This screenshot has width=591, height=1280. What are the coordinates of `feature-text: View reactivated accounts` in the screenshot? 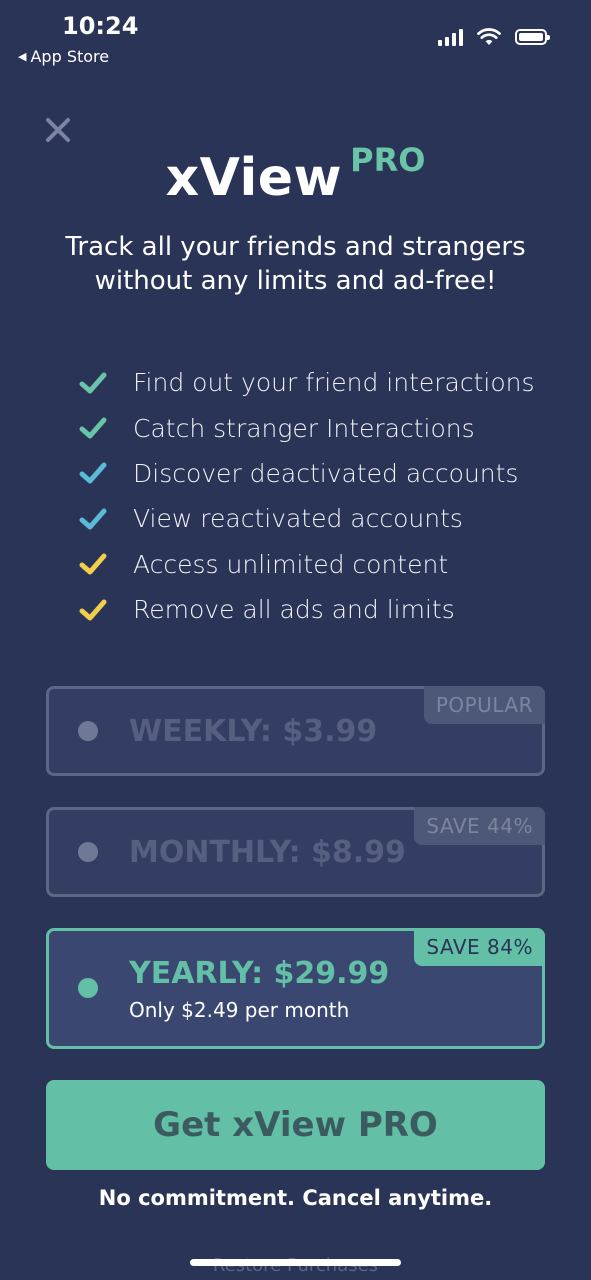 It's located at (298, 519).